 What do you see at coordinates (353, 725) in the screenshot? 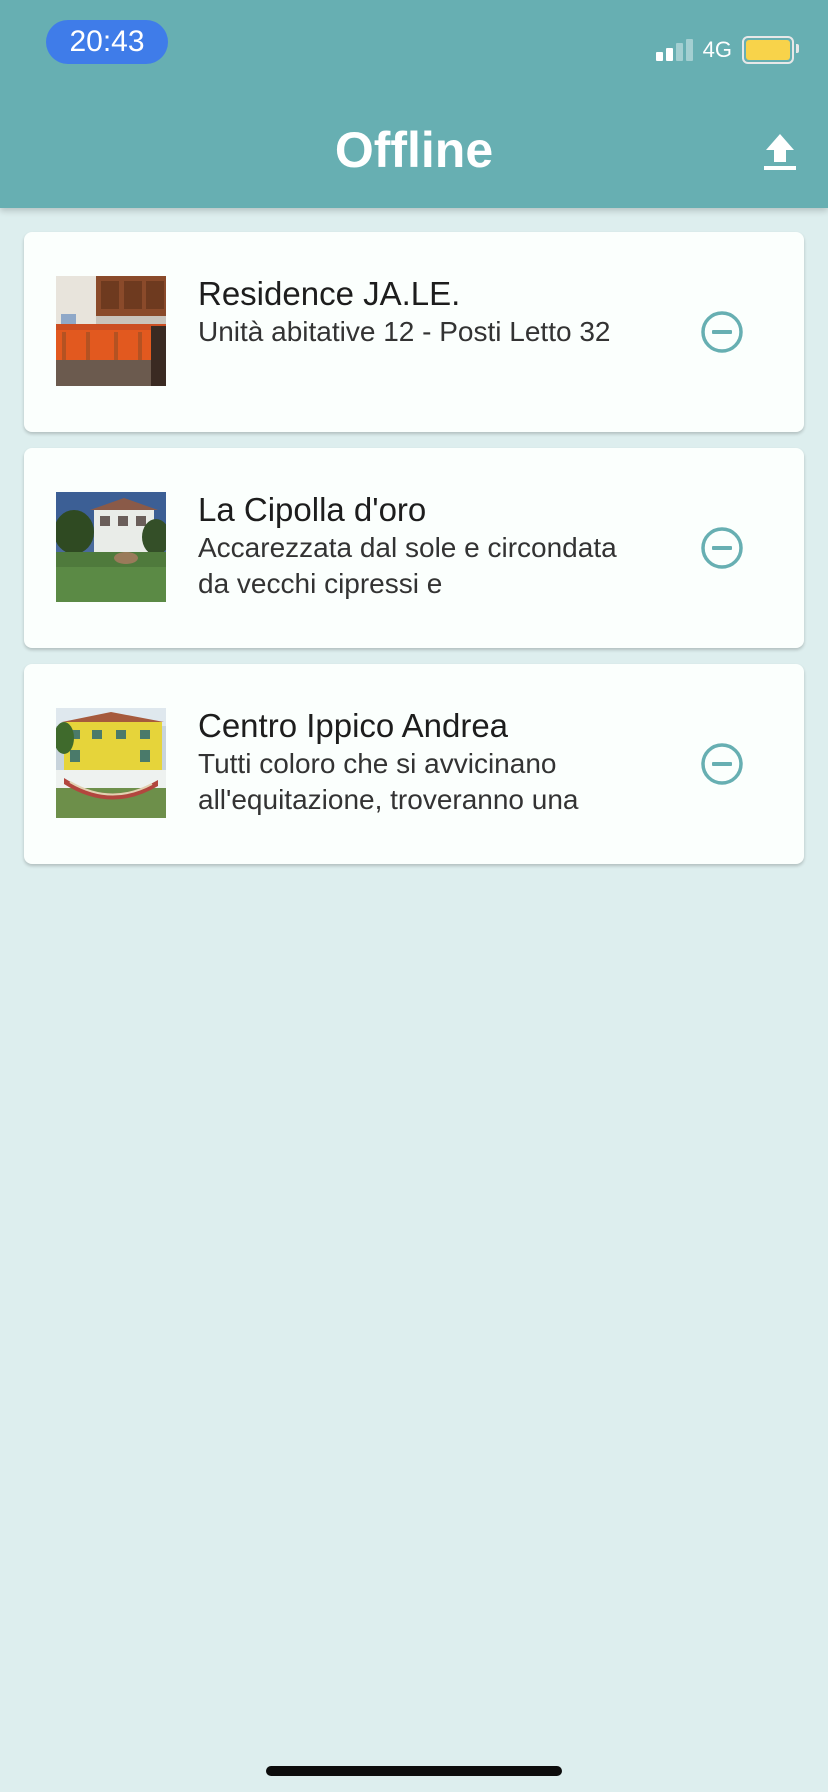
I see `item-title: Centro Ippico Andrea` at bounding box center [353, 725].